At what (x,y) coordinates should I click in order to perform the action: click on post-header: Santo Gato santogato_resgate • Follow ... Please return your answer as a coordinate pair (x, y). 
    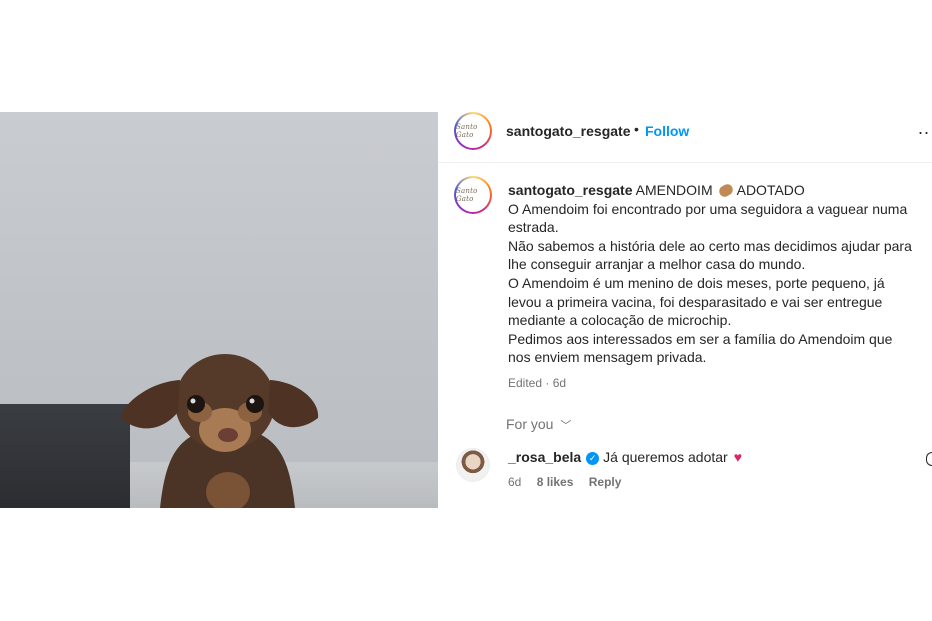
    Looking at the image, I should click on (685, 137).